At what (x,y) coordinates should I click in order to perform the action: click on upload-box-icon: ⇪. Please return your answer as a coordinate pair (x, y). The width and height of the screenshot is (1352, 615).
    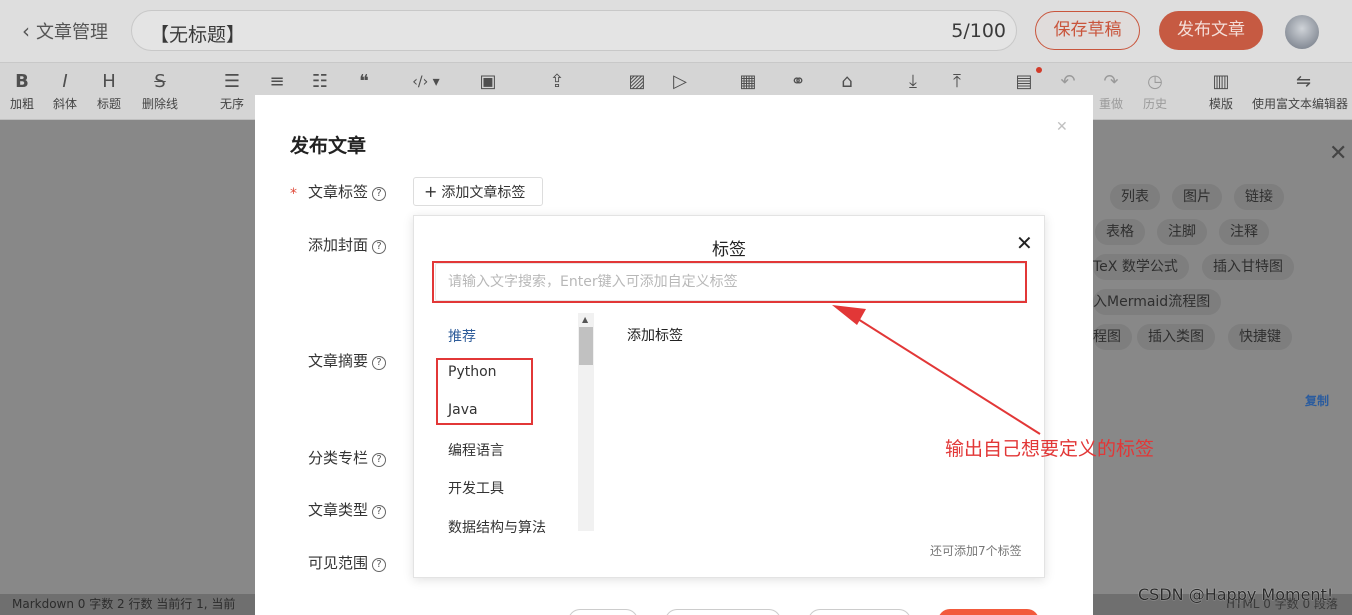
    Looking at the image, I should click on (557, 81).